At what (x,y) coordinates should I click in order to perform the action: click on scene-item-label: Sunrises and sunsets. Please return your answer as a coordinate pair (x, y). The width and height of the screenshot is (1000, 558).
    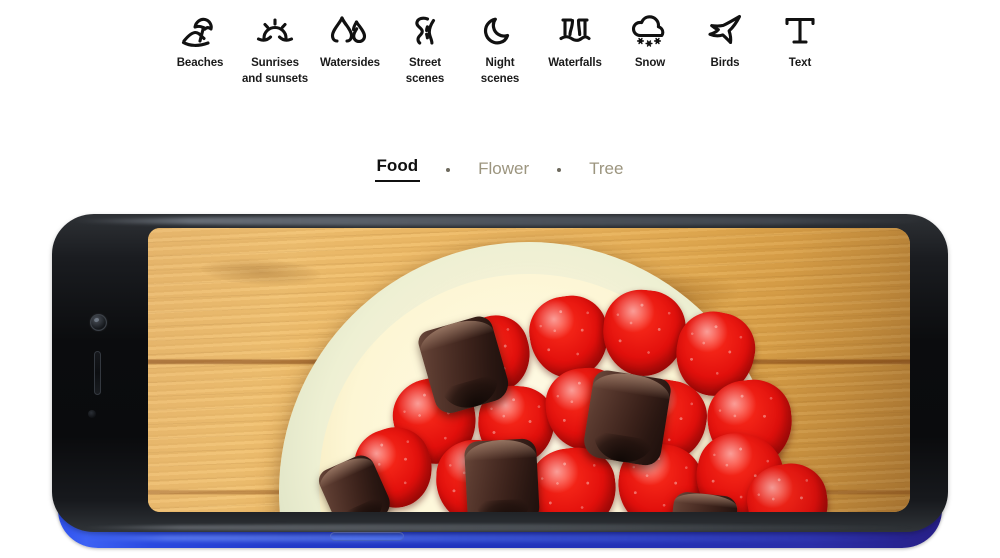
    Looking at the image, I should click on (274, 71).